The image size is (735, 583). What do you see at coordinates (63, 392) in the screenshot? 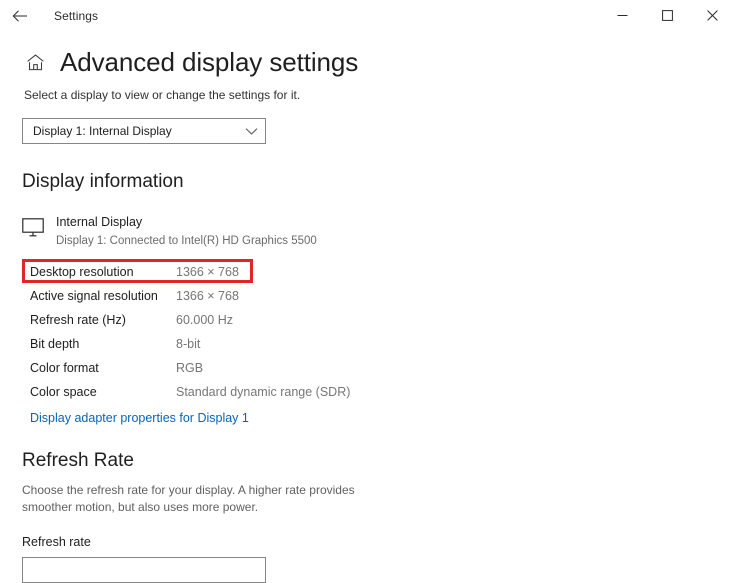
I see `info-label: Color space` at bounding box center [63, 392].